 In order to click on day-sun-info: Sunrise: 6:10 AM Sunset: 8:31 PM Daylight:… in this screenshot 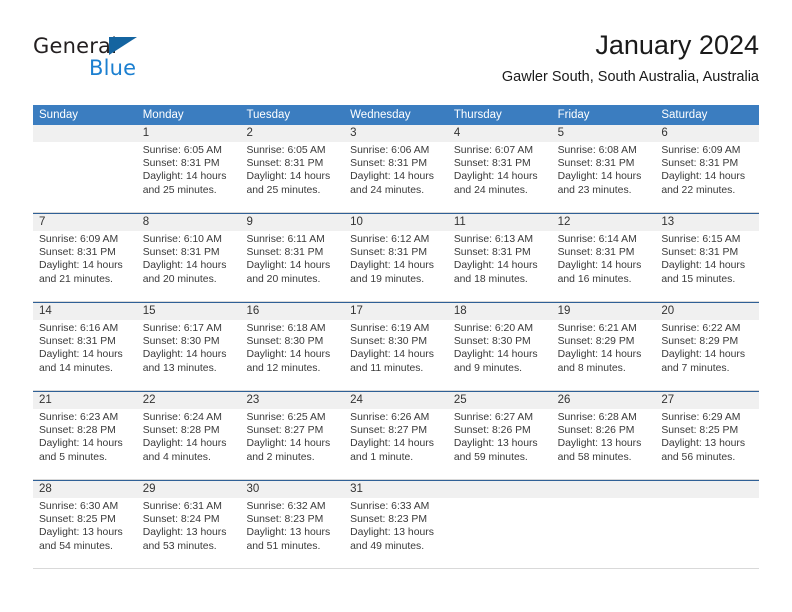, I will do `click(189, 258)`.